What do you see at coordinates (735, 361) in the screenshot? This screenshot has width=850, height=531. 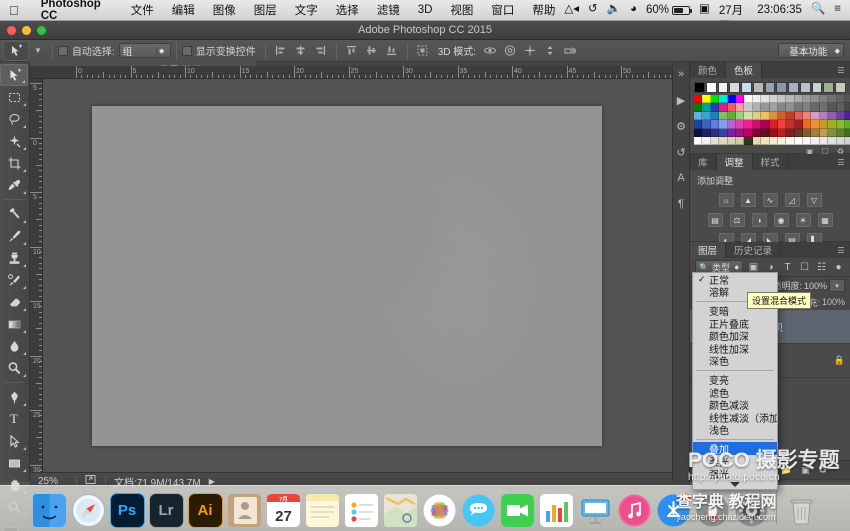 I see `blend-mode-option: 深色` at bounding box center [735, 361].